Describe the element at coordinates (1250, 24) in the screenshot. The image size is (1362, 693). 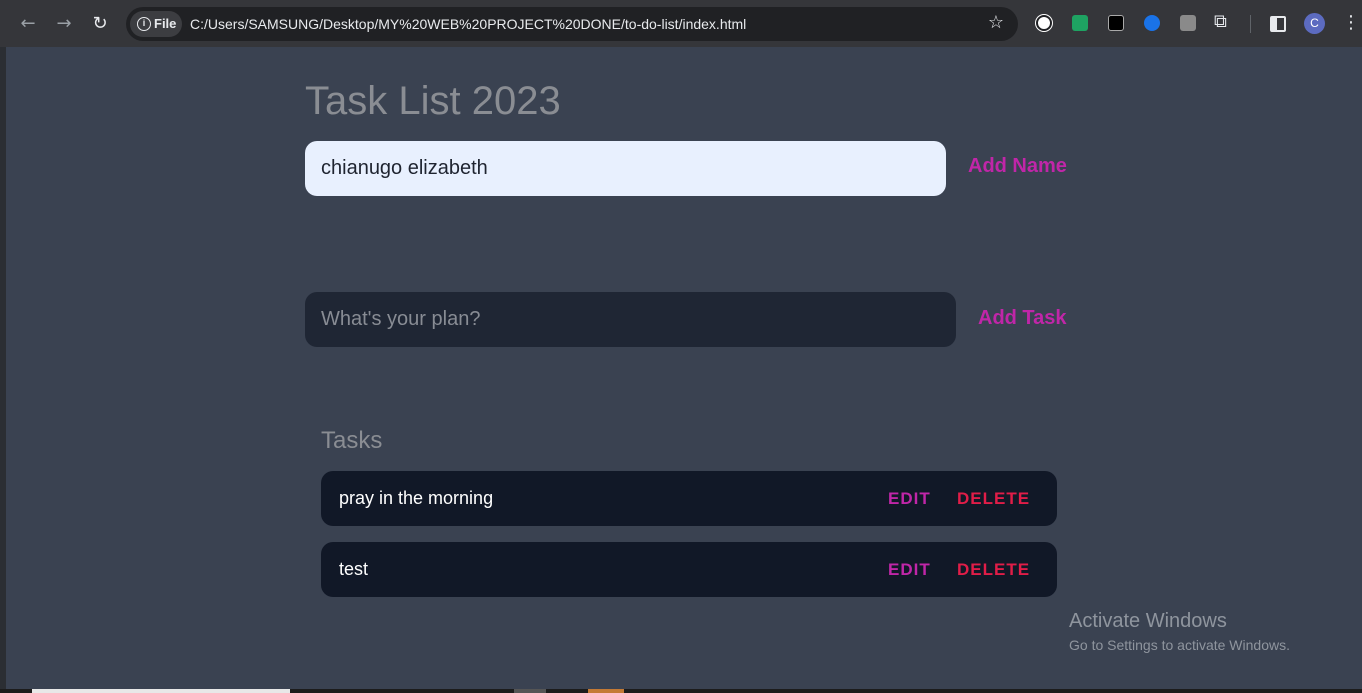
I see `toolbar-divider` at that location.